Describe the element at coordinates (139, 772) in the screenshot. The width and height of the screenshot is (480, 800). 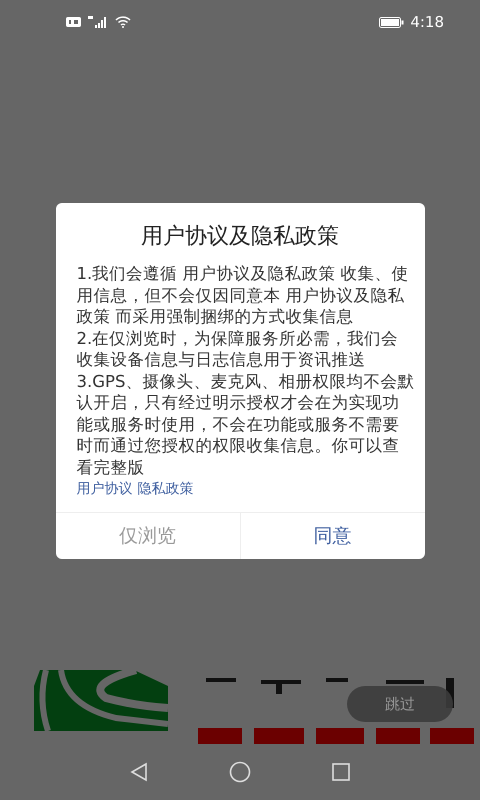
I see `back-icon` at that location.